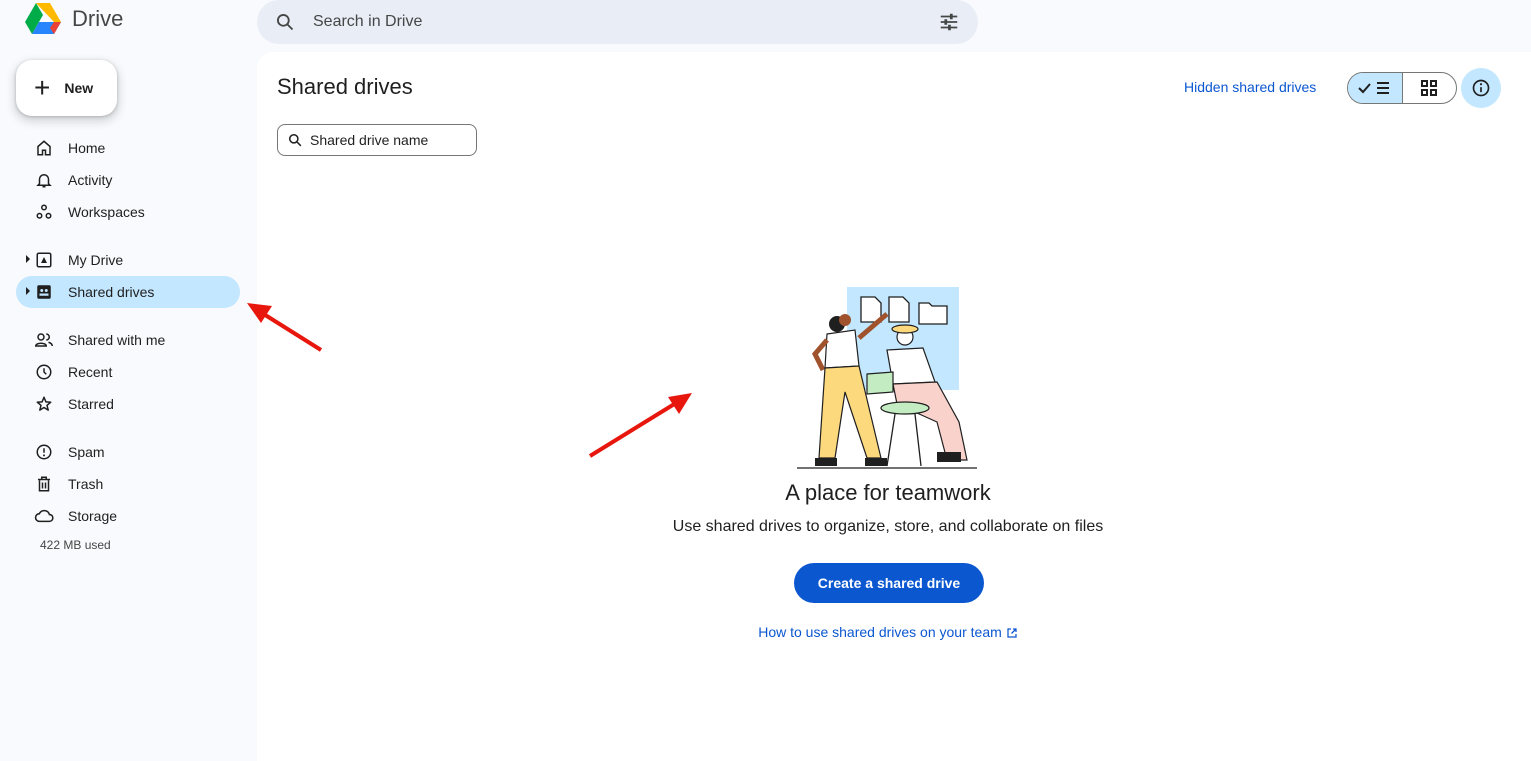 This screenshot has width=1531, height=761. What do you see at coordinates (86, 452) in the screenshot?
I see `sidebar-item-label: Spam` at bounding box center [86, 452].